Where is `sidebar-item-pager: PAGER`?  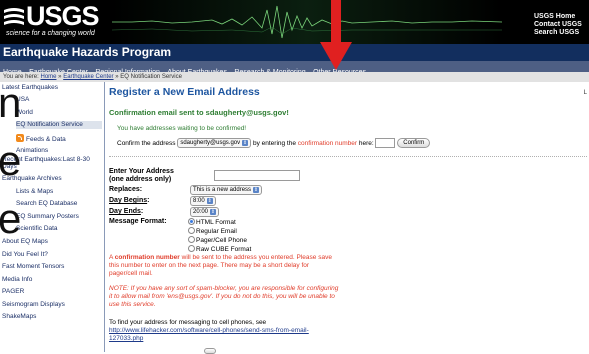 sidebar-item-pager: PAGER is located at coordinates (13, 292).